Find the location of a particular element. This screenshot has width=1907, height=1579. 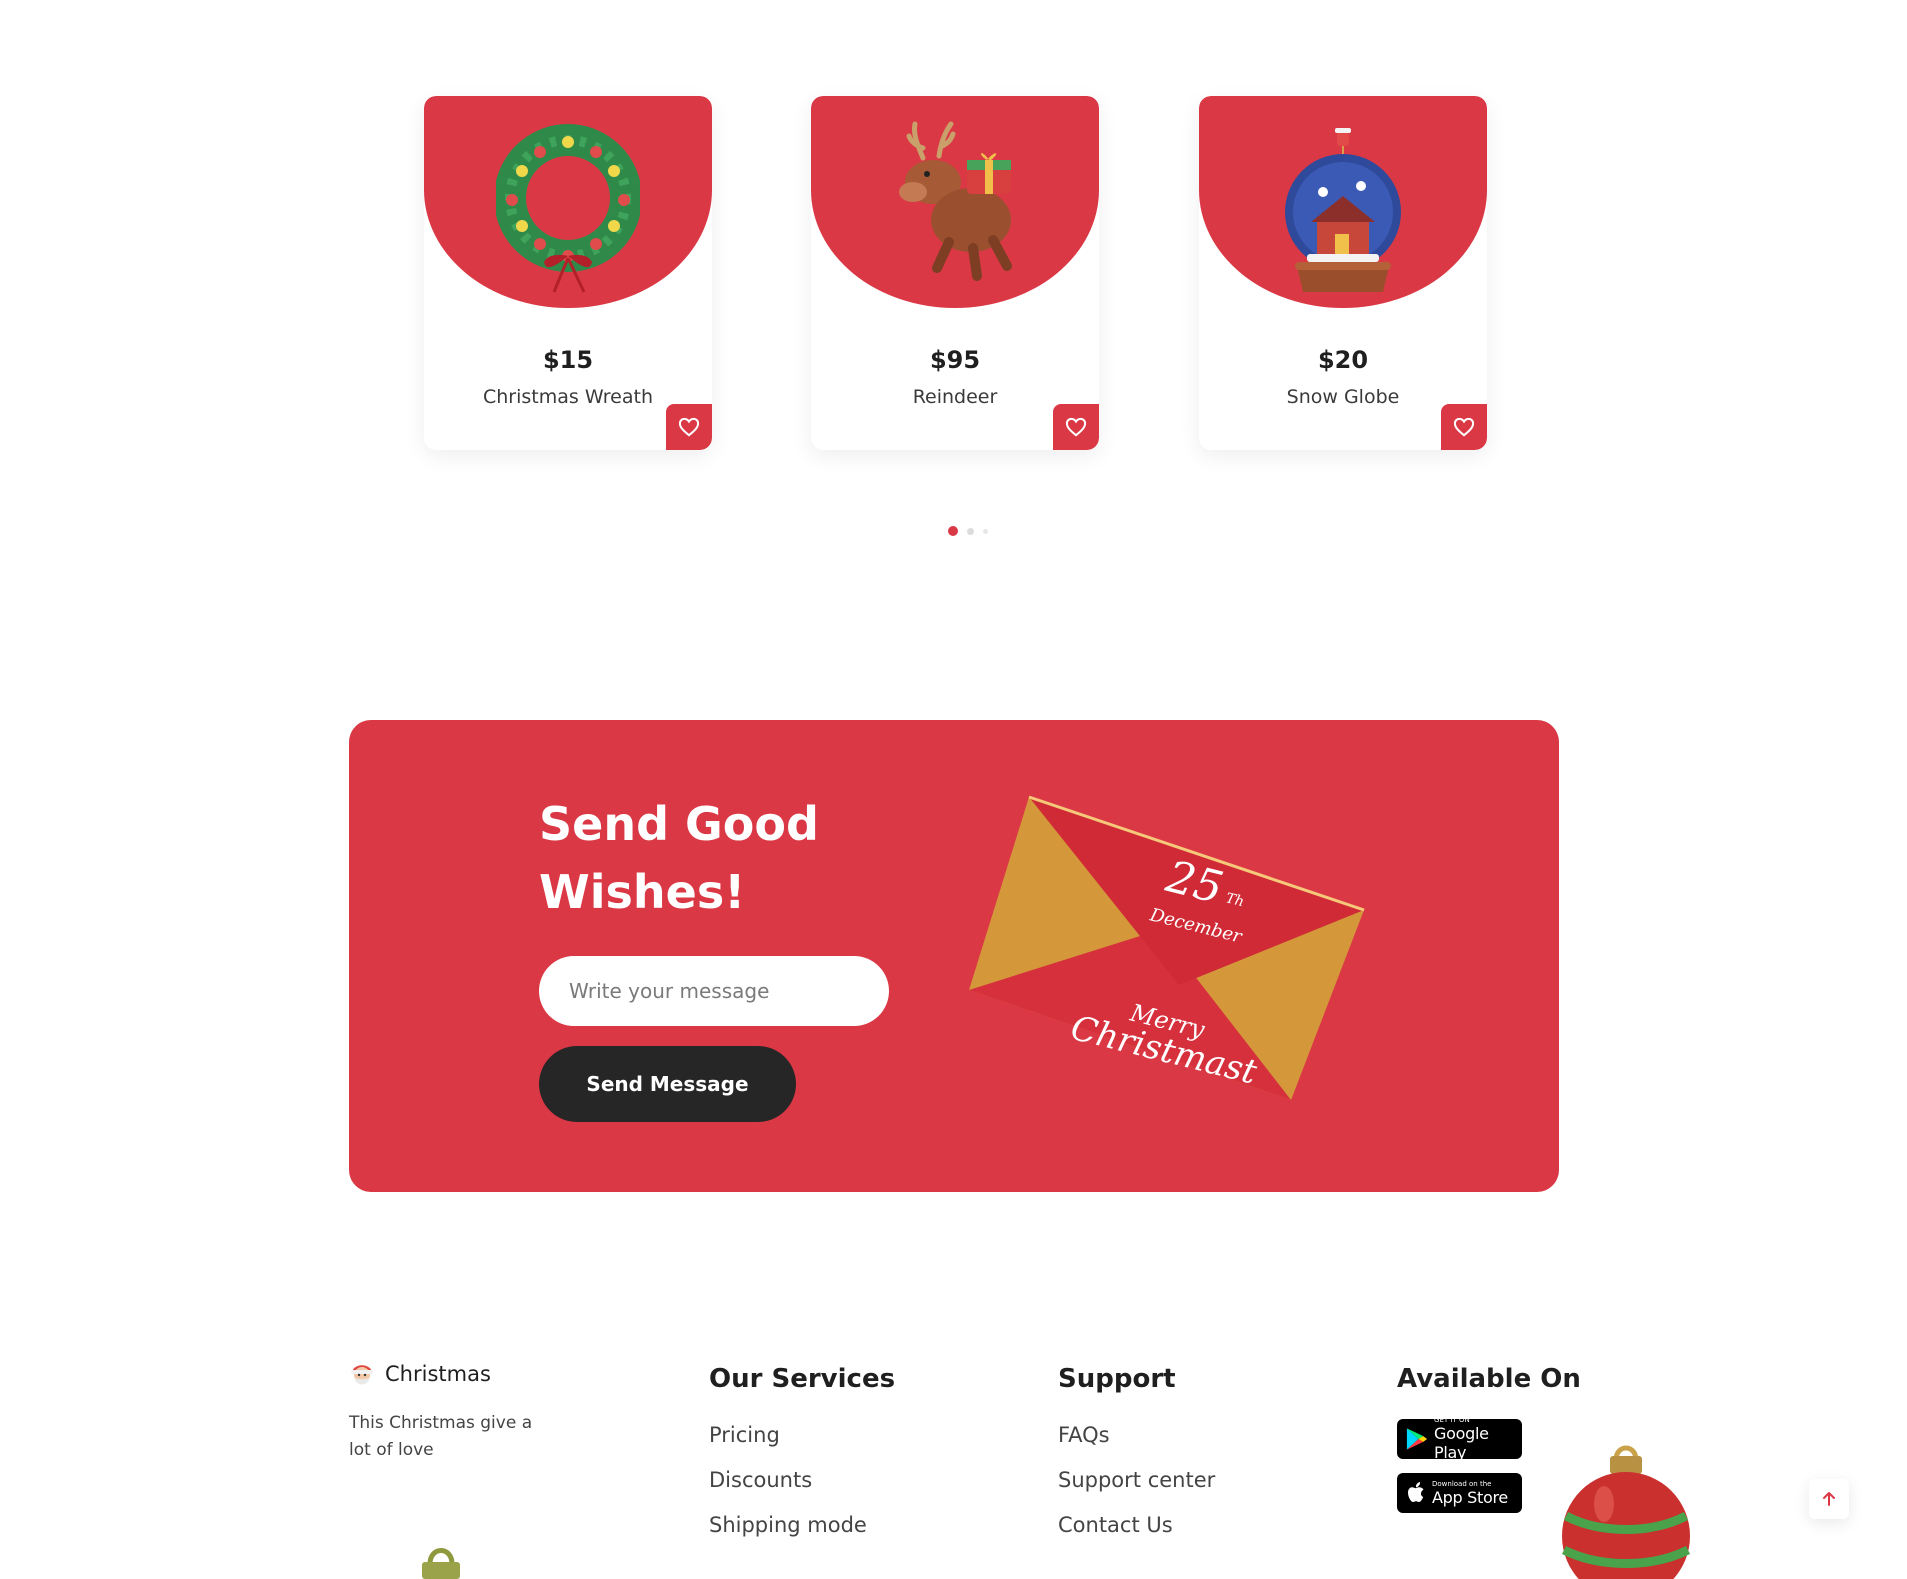

product-card: $95 Reindeer is located at coordinates (955, 273).